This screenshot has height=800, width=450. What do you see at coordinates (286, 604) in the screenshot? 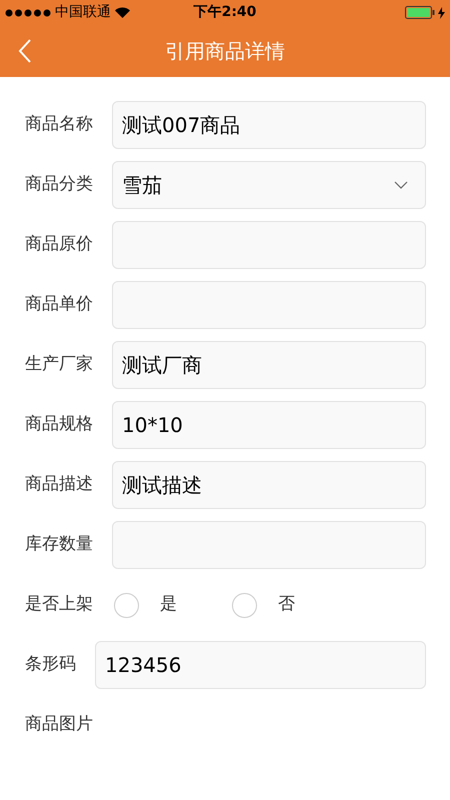
I see `radio-label: 否` at bounding box center [286, 604].